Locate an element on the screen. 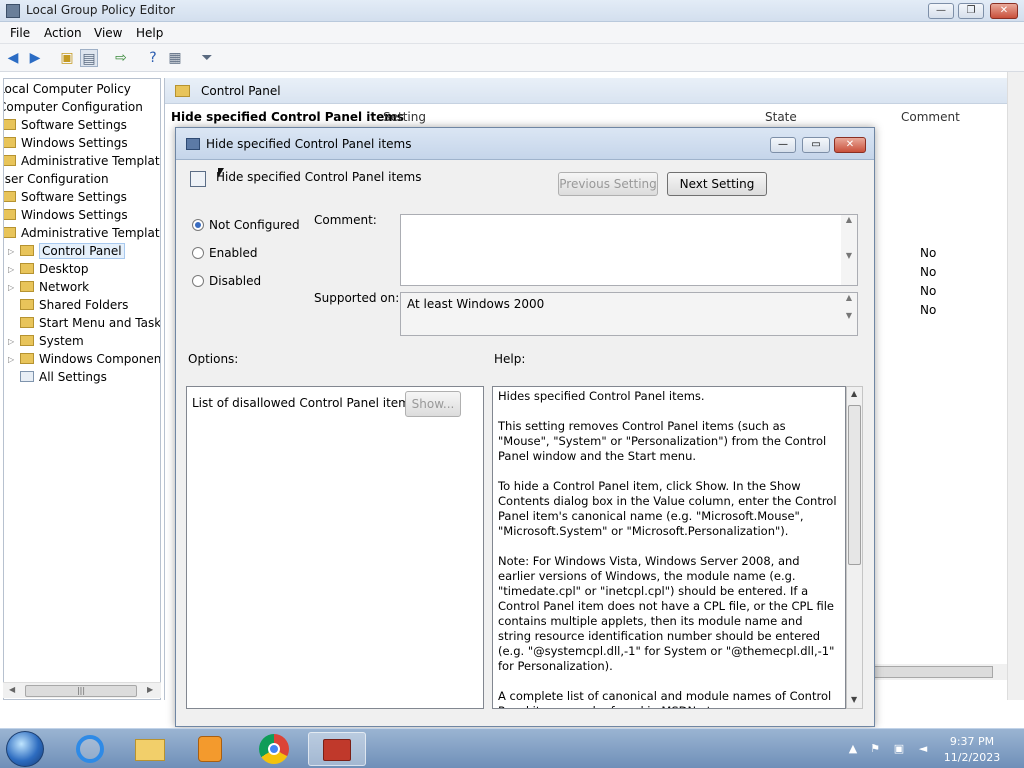 Image resolution: width=1024 pixels, height=768 pixels. action-center-icon: ⚑ is located at coordinates (875, 749).